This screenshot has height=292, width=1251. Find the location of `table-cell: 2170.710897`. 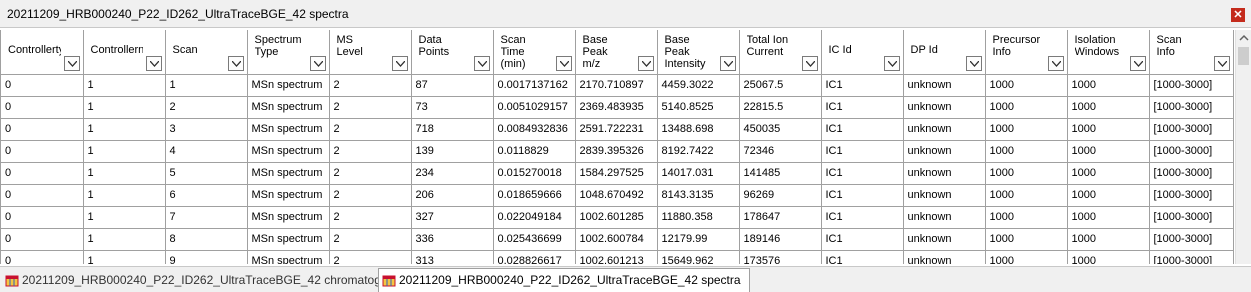

table-cell: 2170.710897 is located at coordinates (616, 85).